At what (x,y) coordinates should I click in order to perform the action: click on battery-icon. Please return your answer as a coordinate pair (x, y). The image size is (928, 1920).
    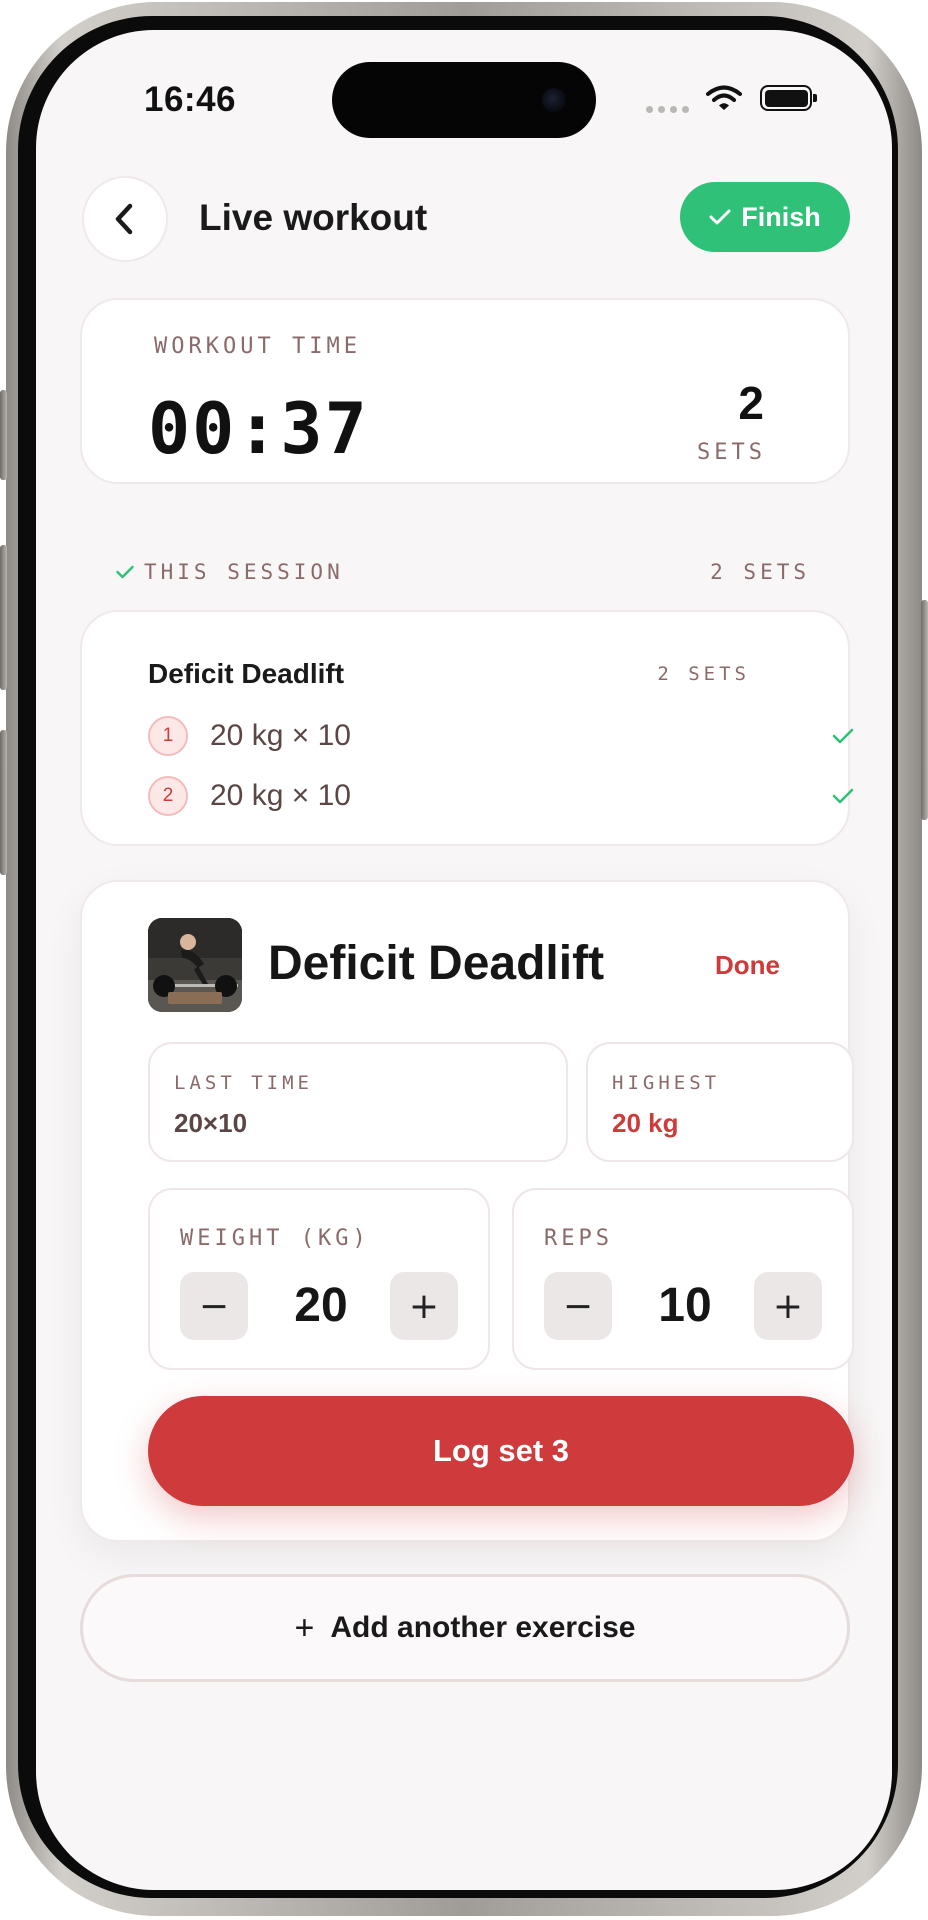
    Looking at the image, I should click on (788, 98).